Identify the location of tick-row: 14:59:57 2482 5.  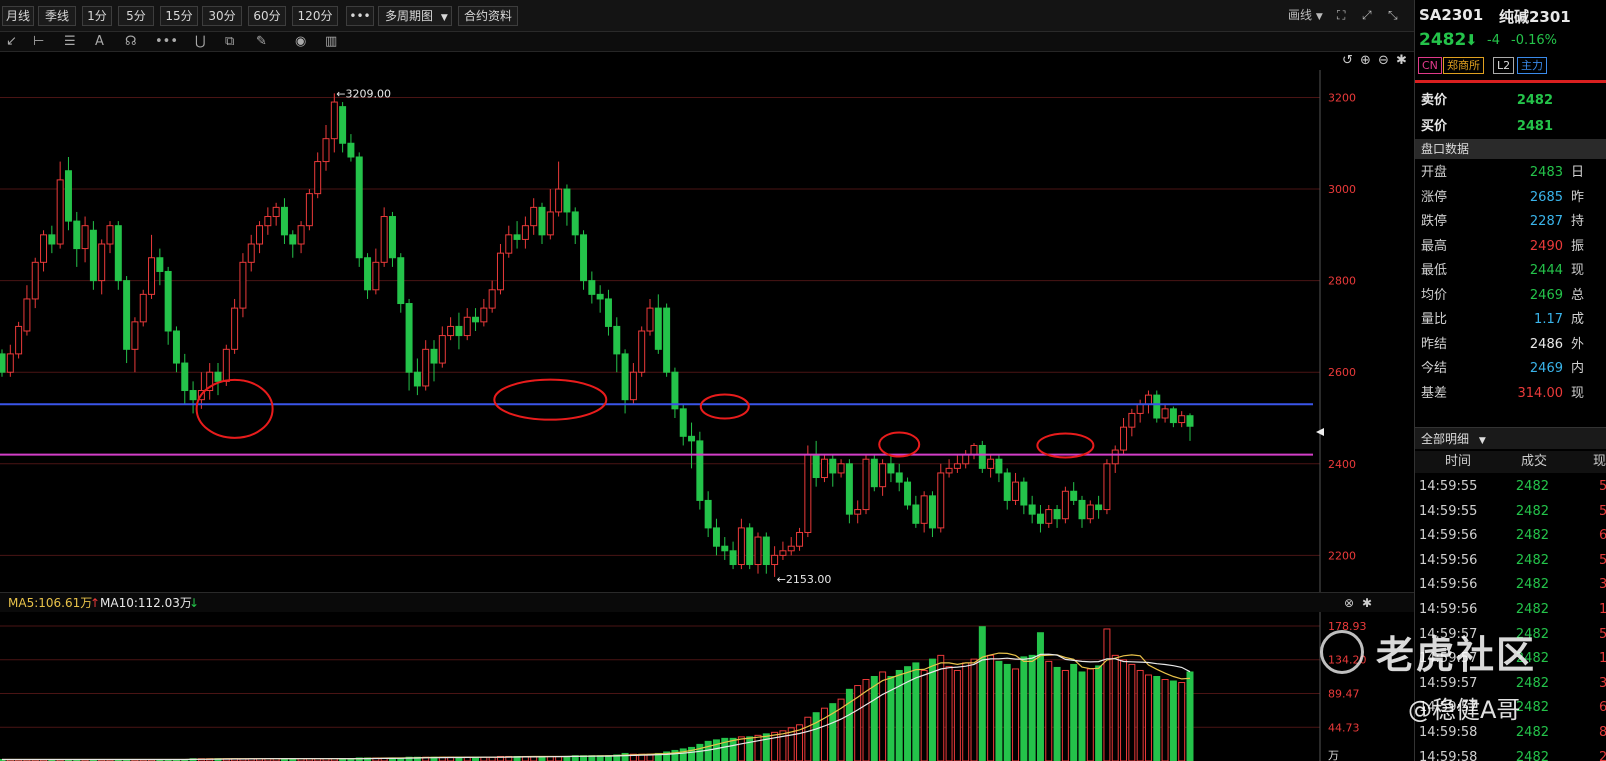
(1510, 634).